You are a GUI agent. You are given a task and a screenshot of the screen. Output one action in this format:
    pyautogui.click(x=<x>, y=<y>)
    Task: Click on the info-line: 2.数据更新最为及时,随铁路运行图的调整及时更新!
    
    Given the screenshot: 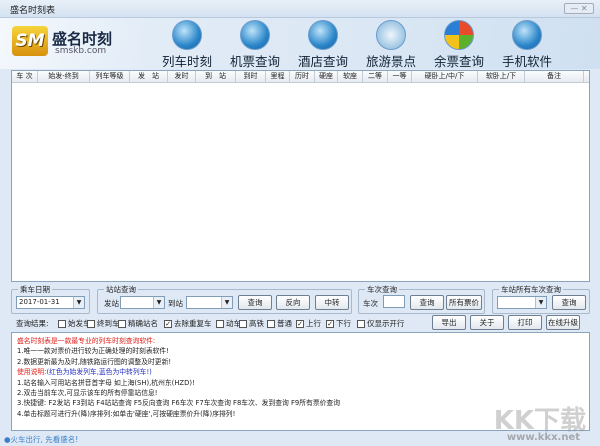 What is the action you would take?
    pyautogui.click(x=94, y=361)
    